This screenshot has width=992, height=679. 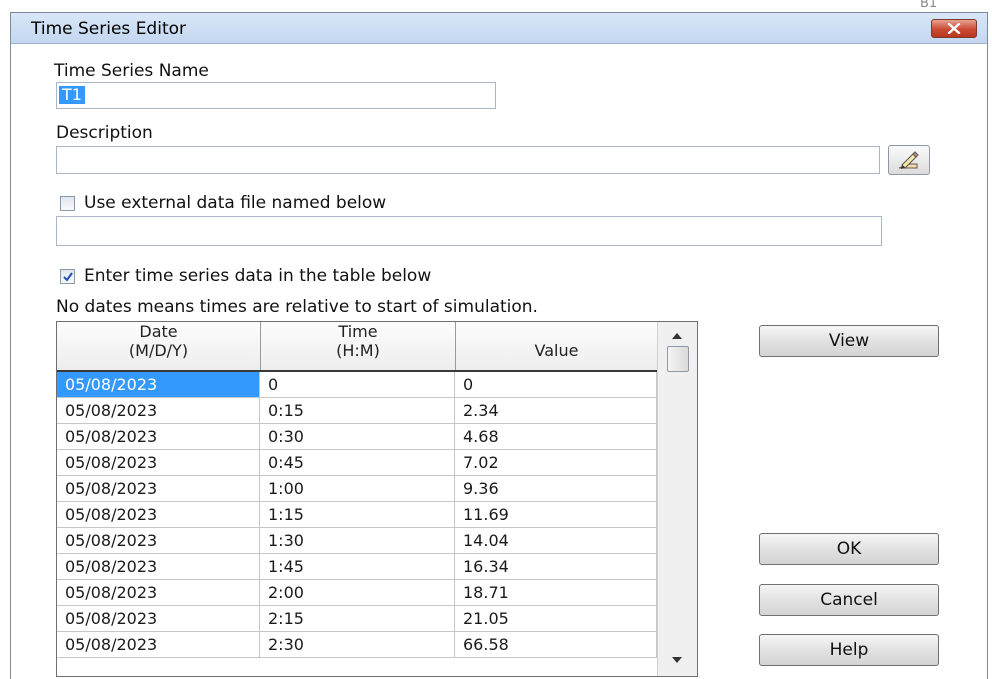 What do you see at coordinates (469, 231) in the screenshot?
I see `external-file-input` at bounding box center [469, 231].